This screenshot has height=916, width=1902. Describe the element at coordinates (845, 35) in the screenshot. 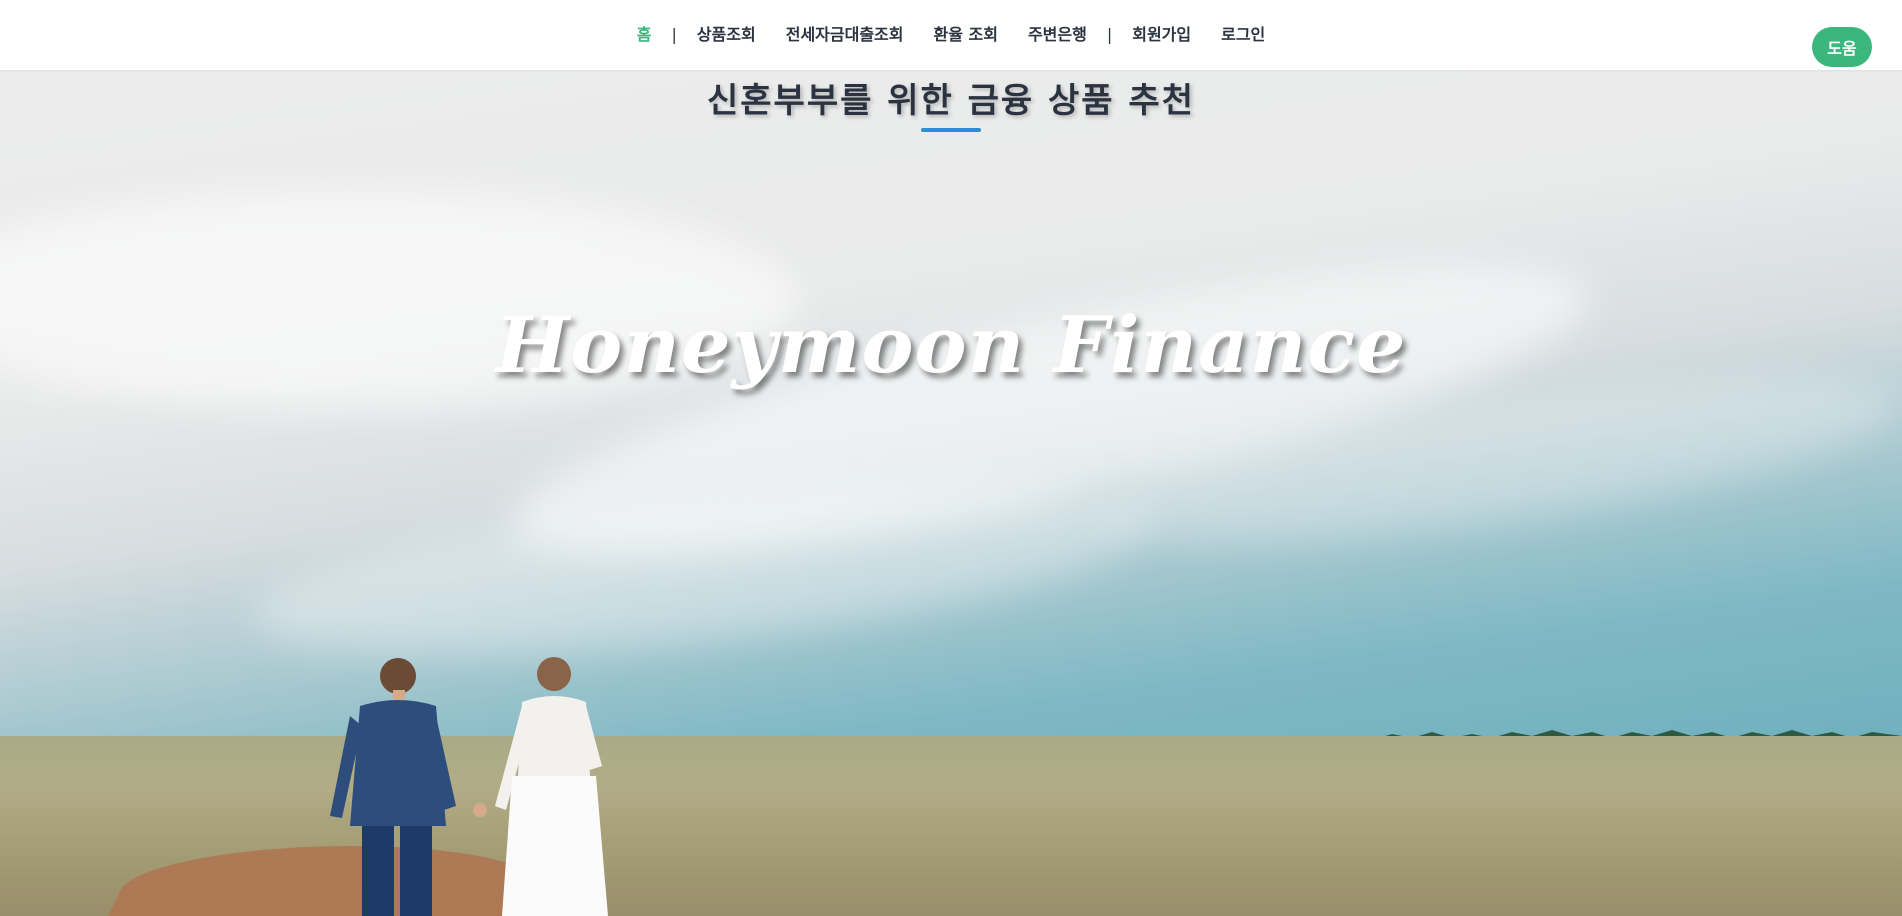

I see `nav-item-jeonse-loan: 전세자금대출조회` at that location.